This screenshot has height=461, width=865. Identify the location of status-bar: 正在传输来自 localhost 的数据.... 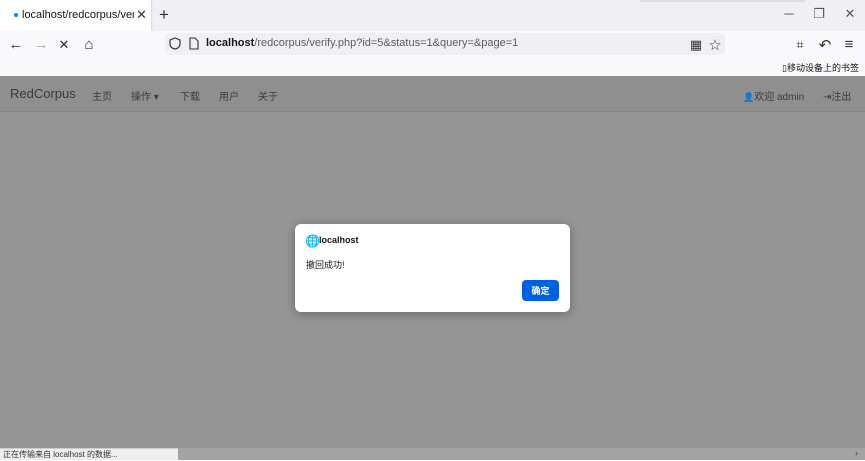
(89, 454).